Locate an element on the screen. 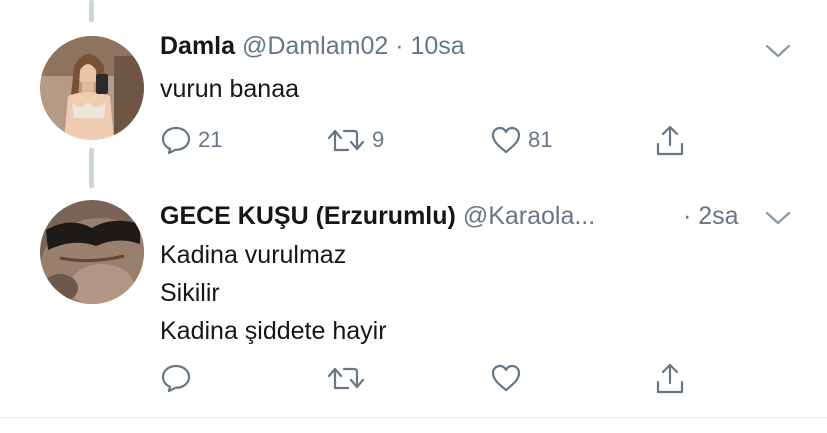  like-count: 81 is located at coordinates (540, 139).